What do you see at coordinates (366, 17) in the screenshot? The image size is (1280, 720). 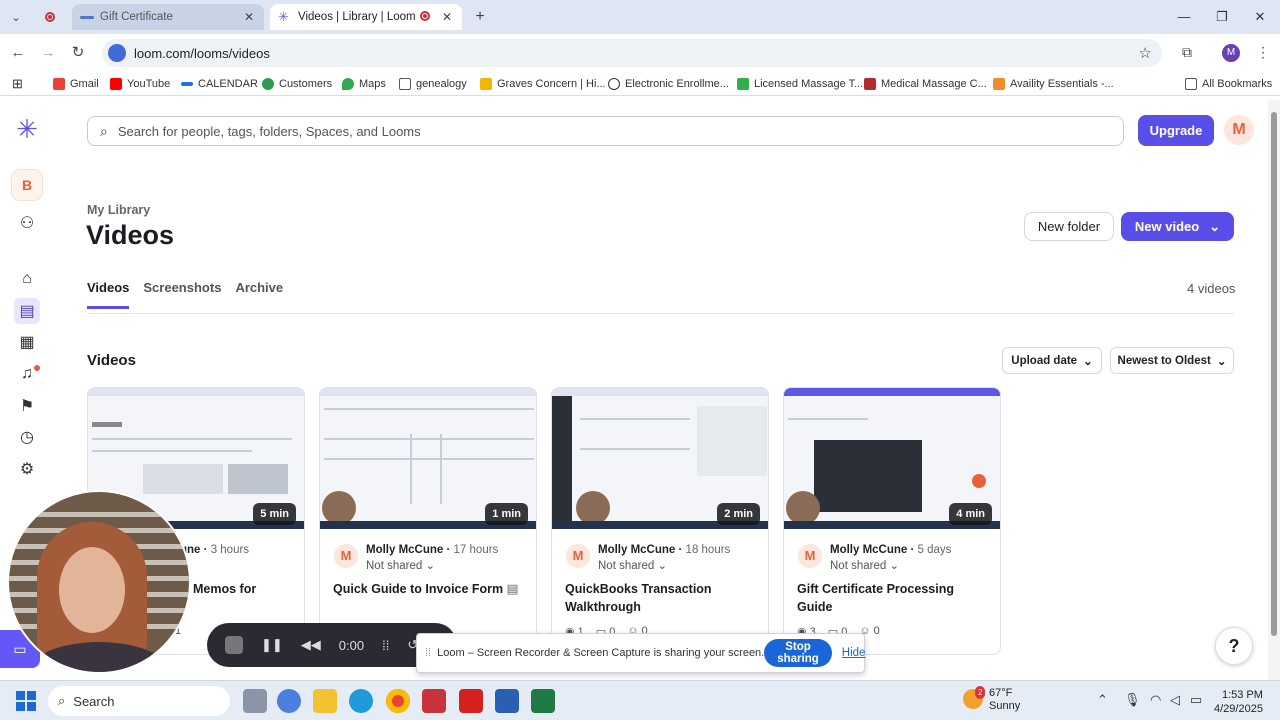 I see `tab-loom-videos: ✳ Videos | Library | Loom ✕` at bounding box center [366, 17].